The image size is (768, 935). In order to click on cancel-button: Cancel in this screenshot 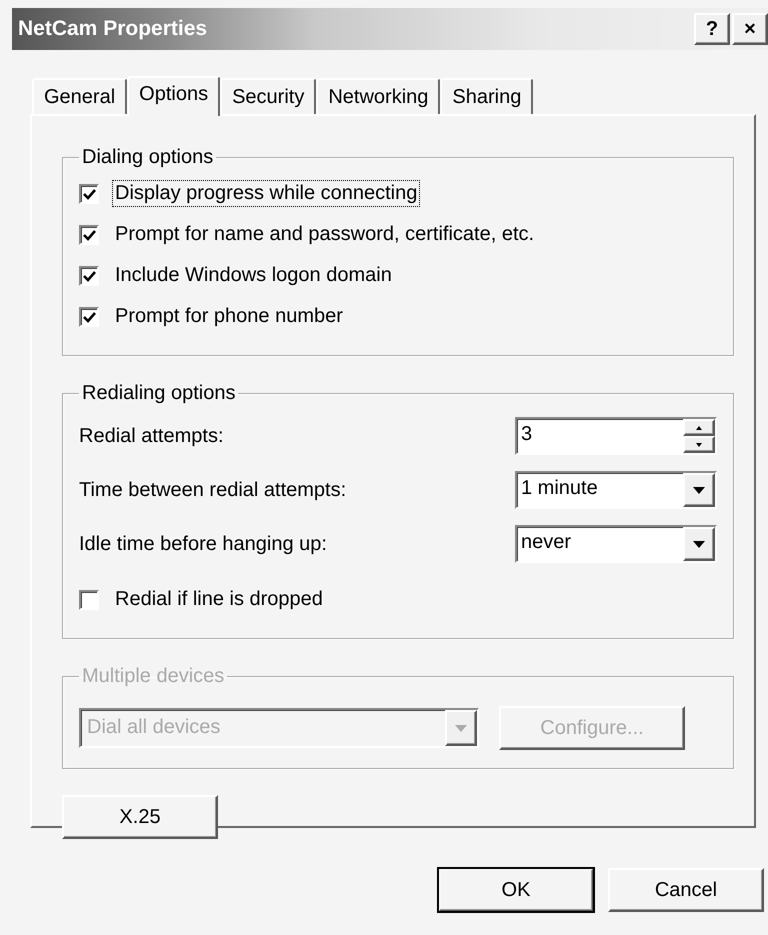, I will do `click(686, 890)`.